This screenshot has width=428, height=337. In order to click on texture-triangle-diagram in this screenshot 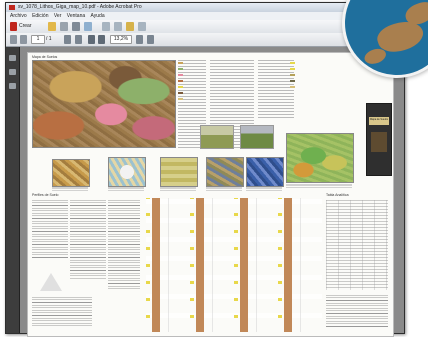, I will do `click(51, 282)`.